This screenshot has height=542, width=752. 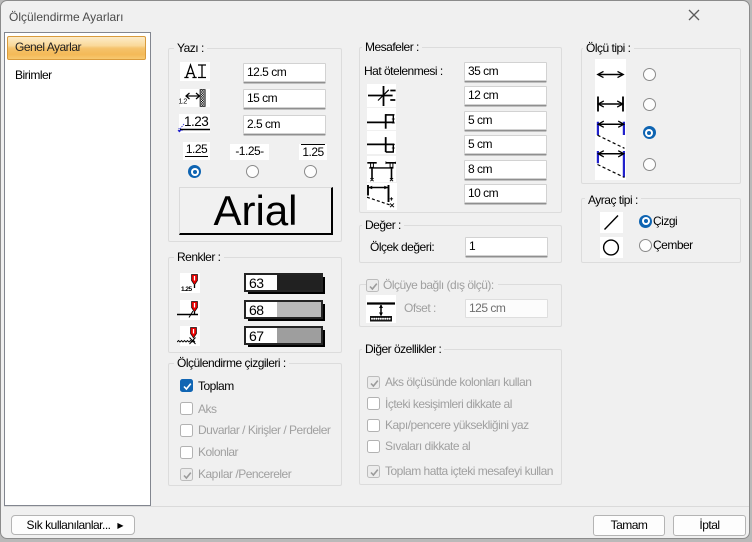 What do you see at coordinates (183, 102) in the screenshot?
I see `svg-text: 1.2` at bounding box center [183, 102].